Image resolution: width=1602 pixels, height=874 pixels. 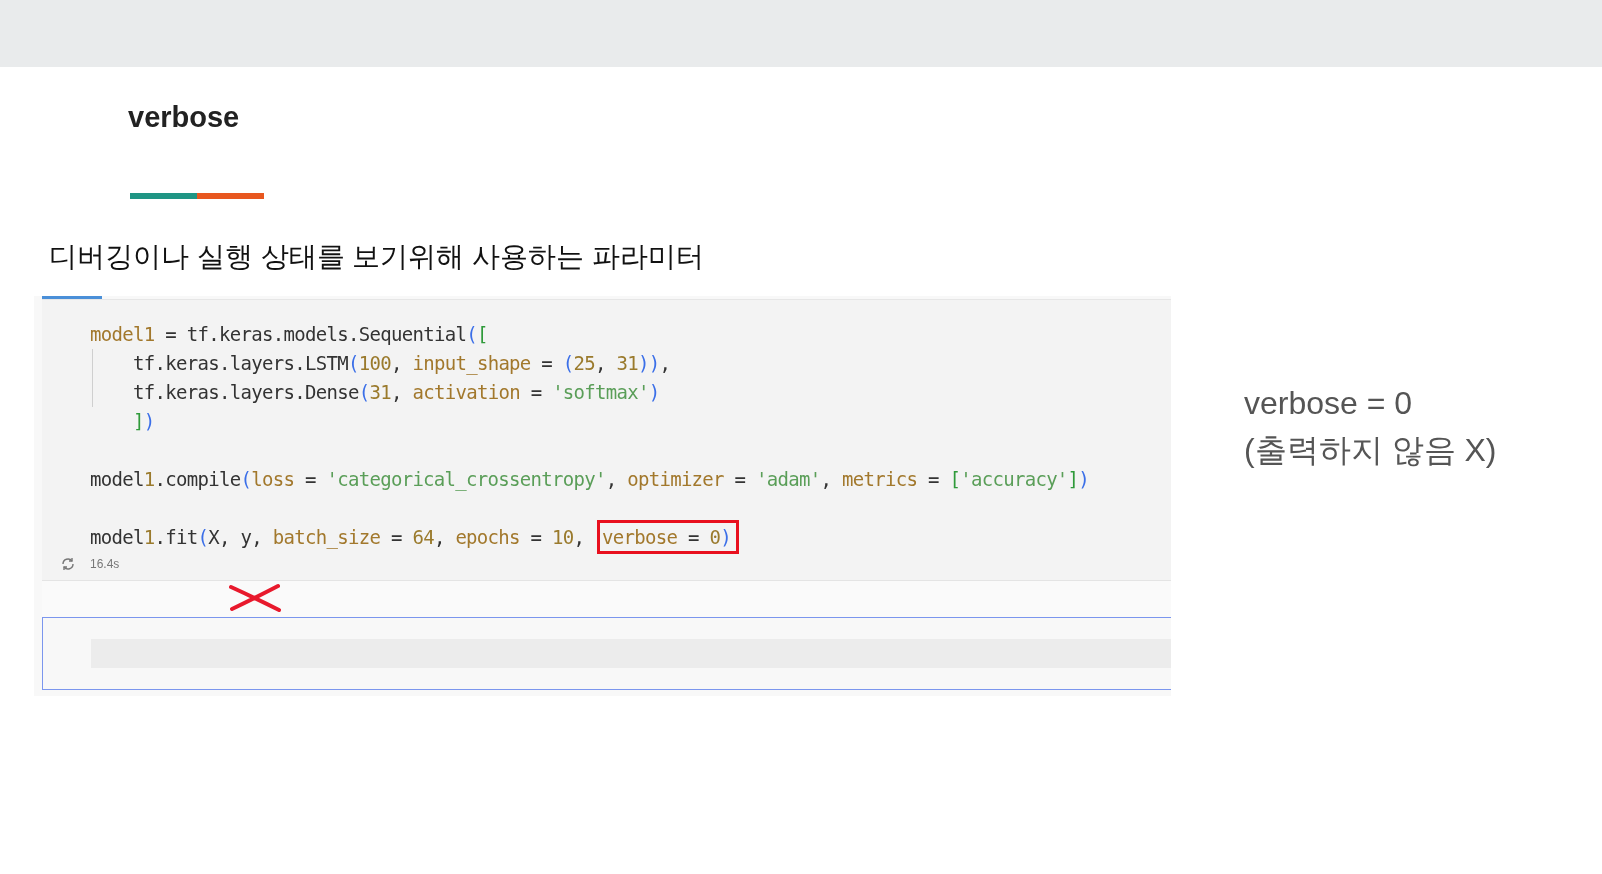 I want to click on code-line: tf.keras.layers.Dense(31, activation = 'softmax'), so click(x=396, y=392).